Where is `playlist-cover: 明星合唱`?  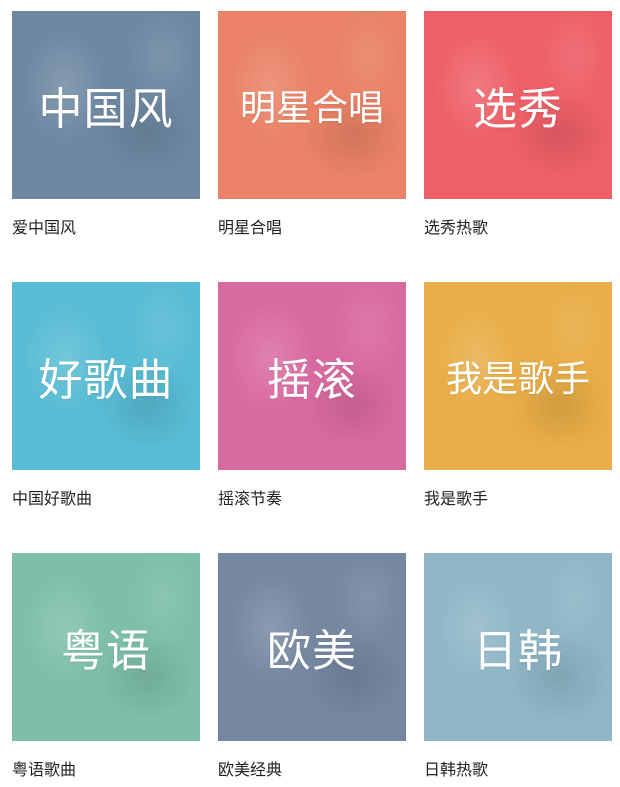
playlist-cover: 明星合唱 is located at coordinates (312, 105).